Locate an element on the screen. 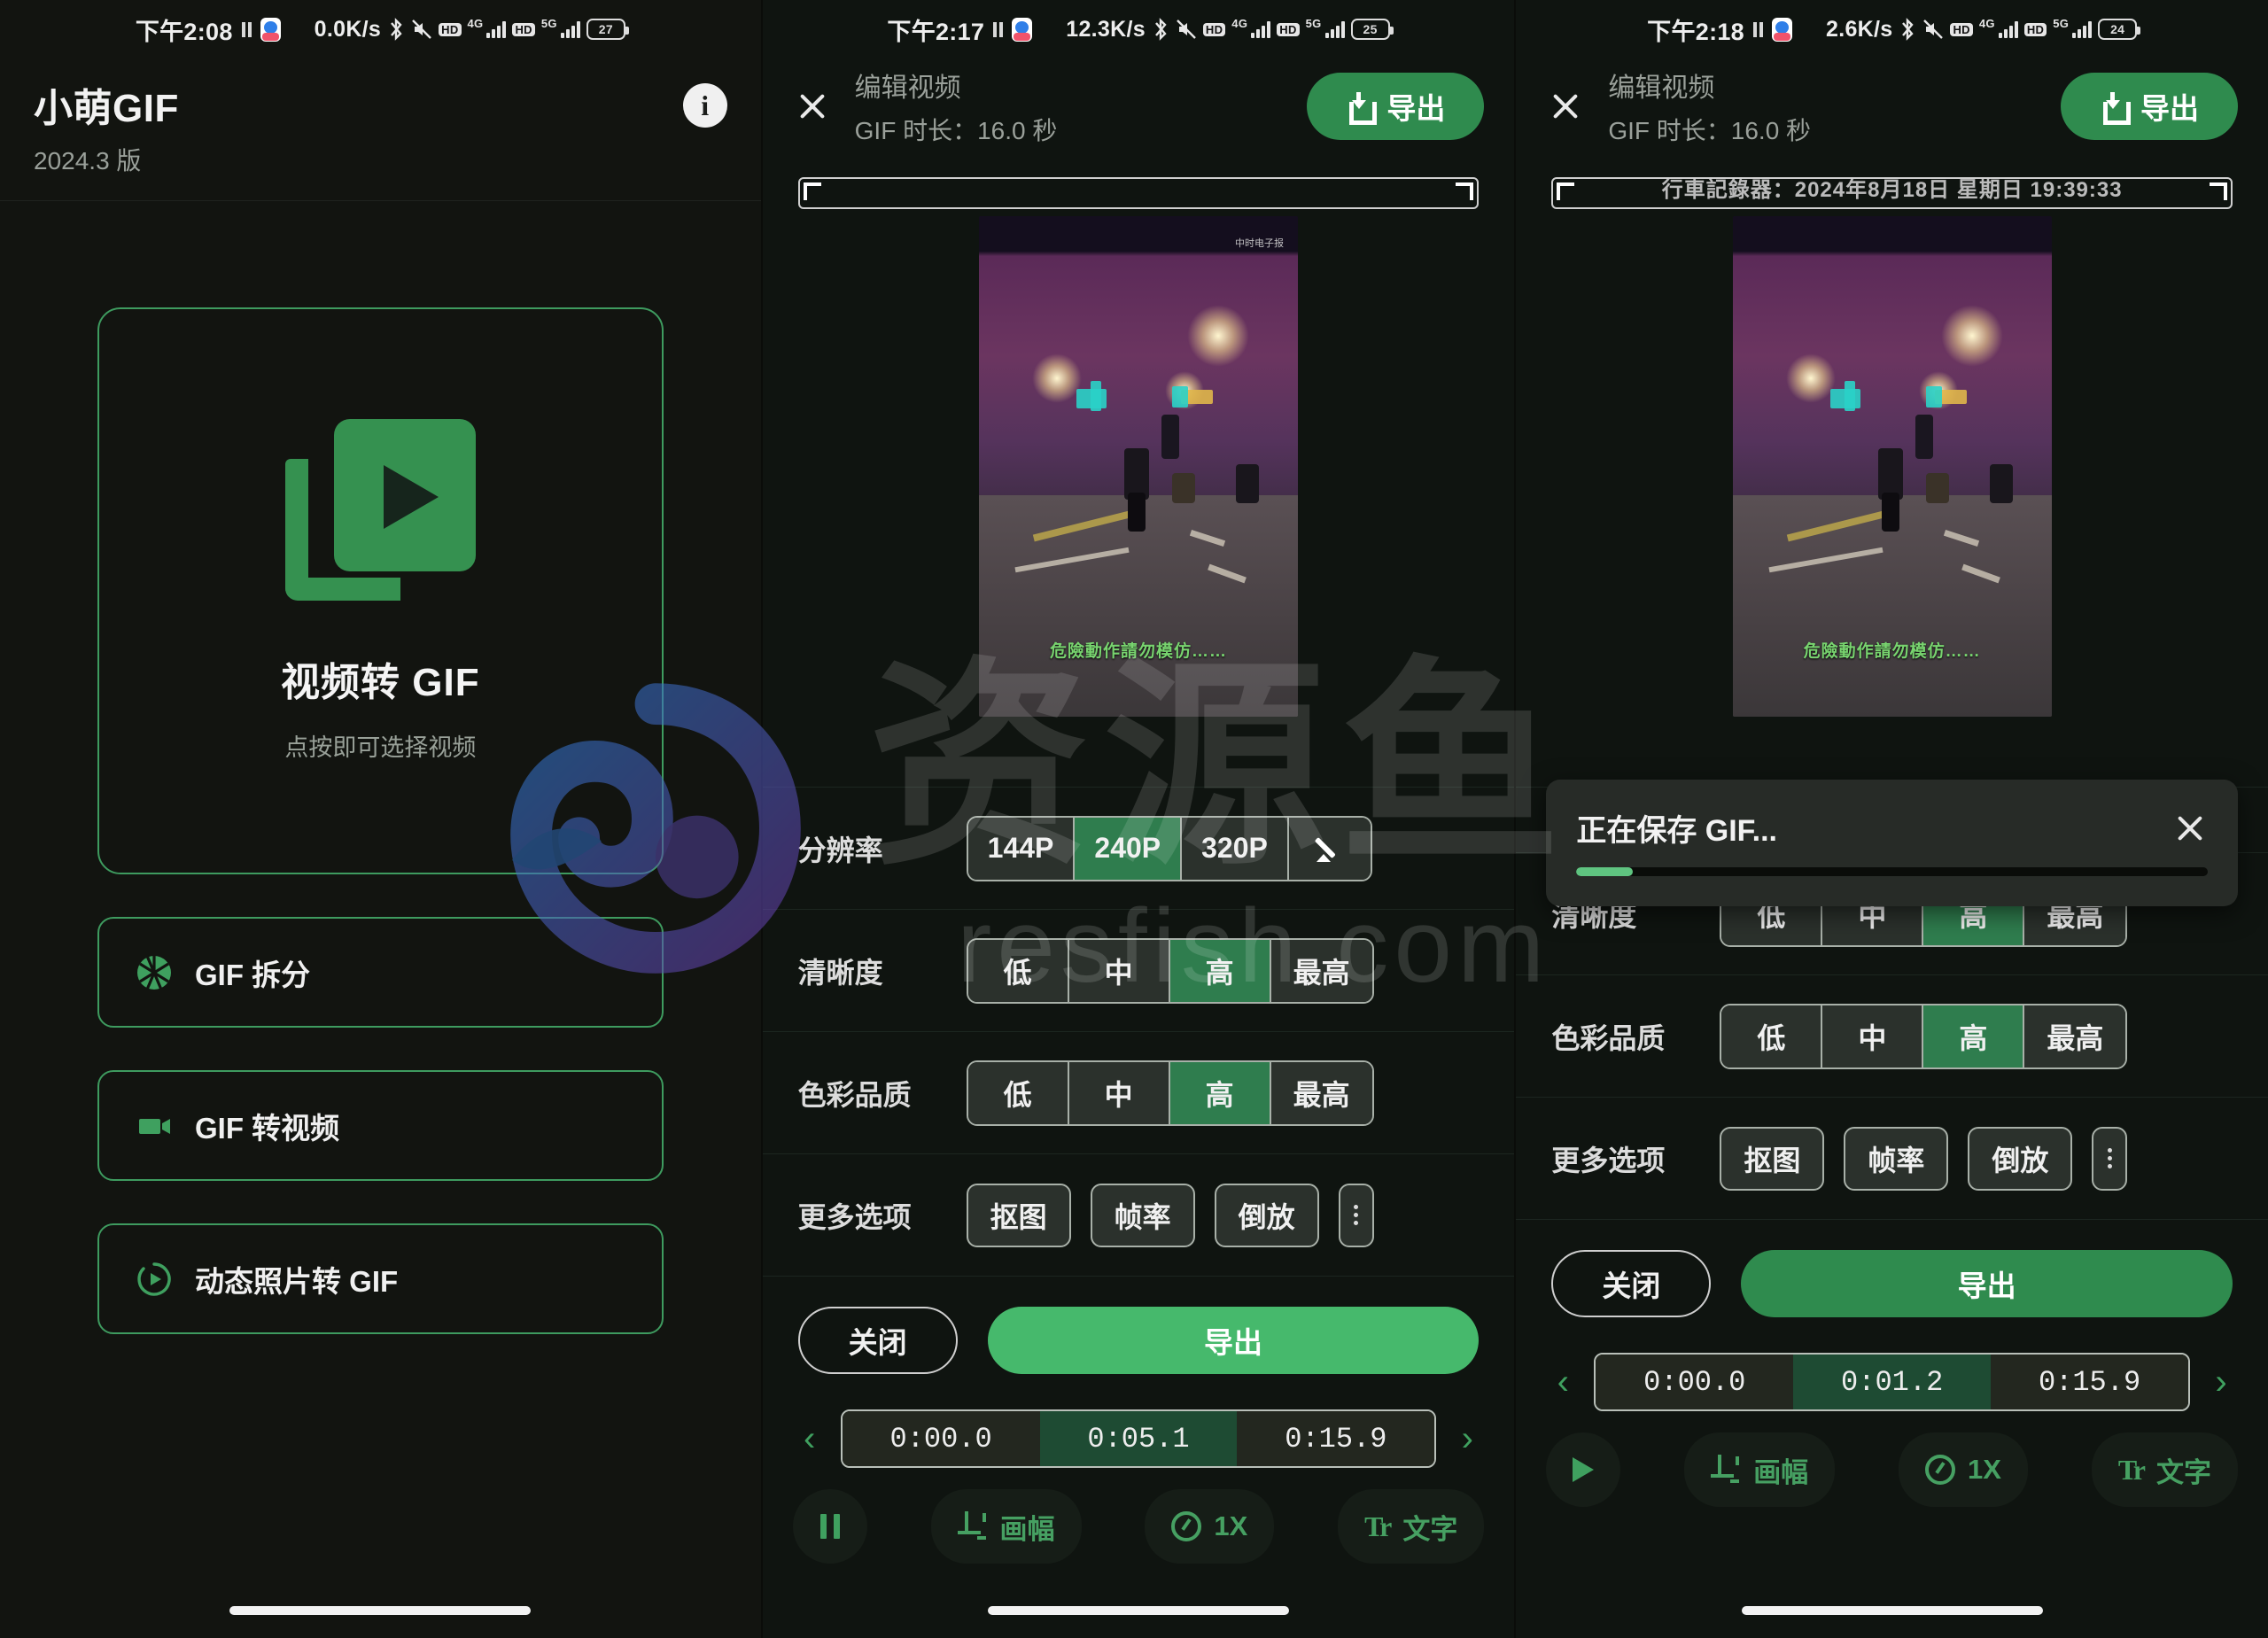 Image resolution: width=2268 pixels, height=1638 pixels. download-icon is located at coordinates (1362, 108).